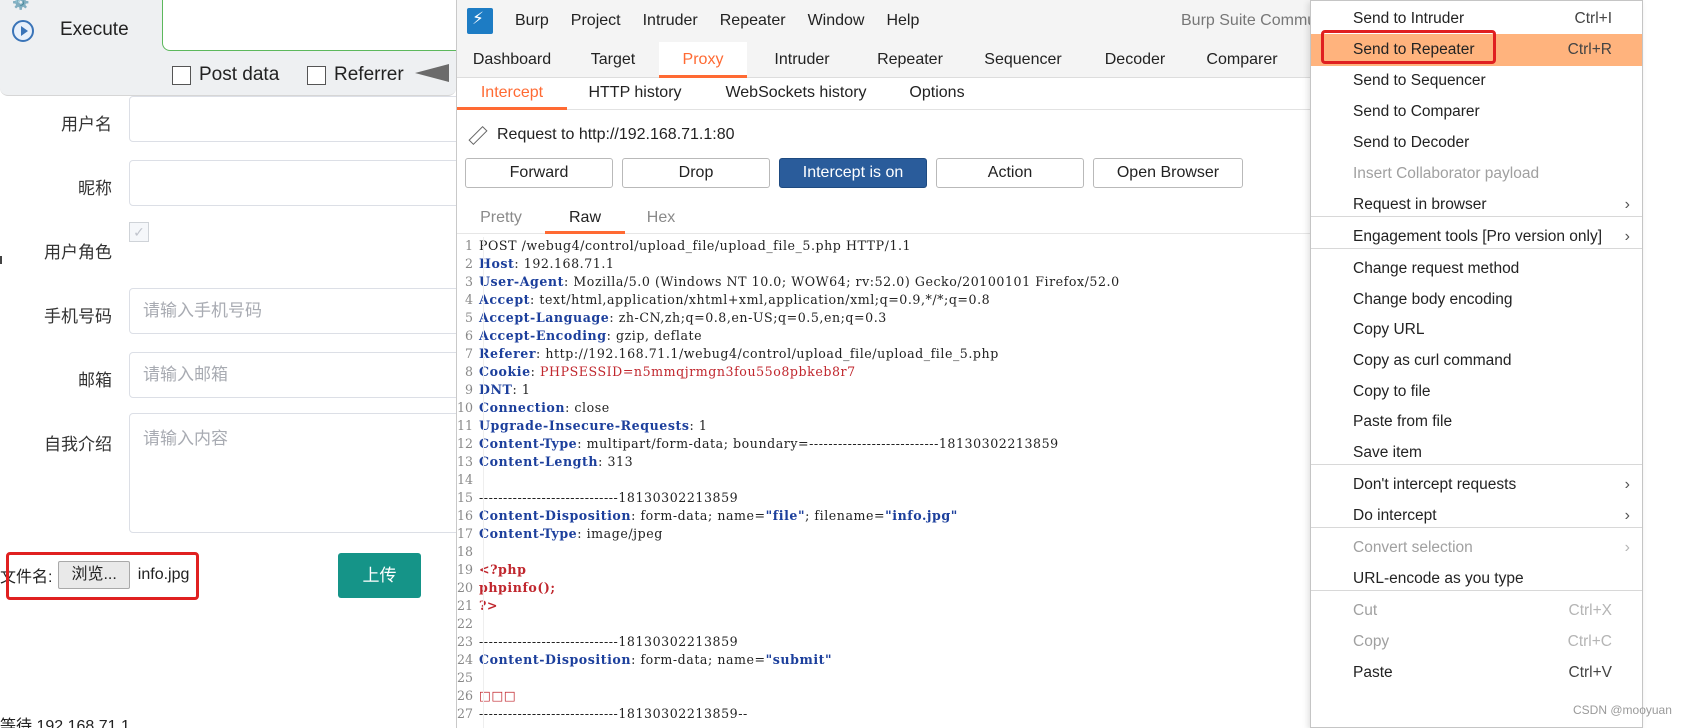 The width and height of the screenshot is (1687, 728). What do you see at coordinates (94, 30) in the screenshot?
I see `execute-button: Execute` at bounding box center [94, 30].